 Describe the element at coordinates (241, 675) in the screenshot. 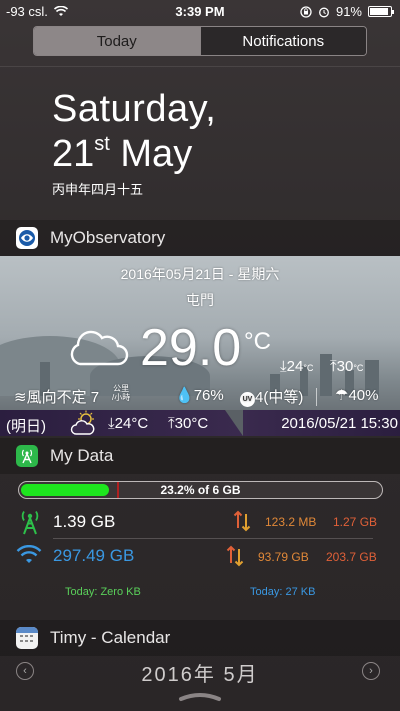

I see `calendar-month: 5月` at that location.